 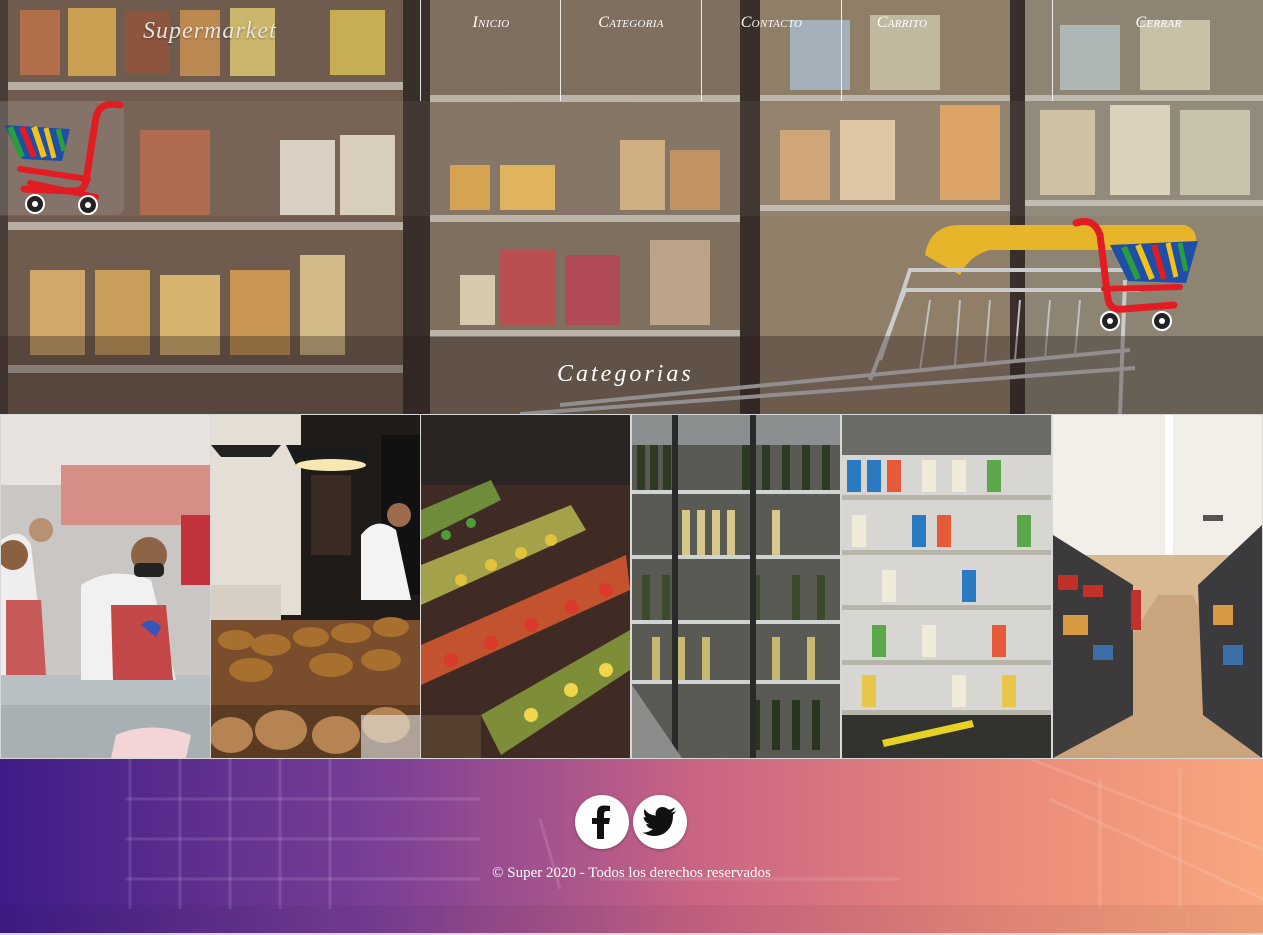 I want to click on logo-link, so click(x=62, y=157).